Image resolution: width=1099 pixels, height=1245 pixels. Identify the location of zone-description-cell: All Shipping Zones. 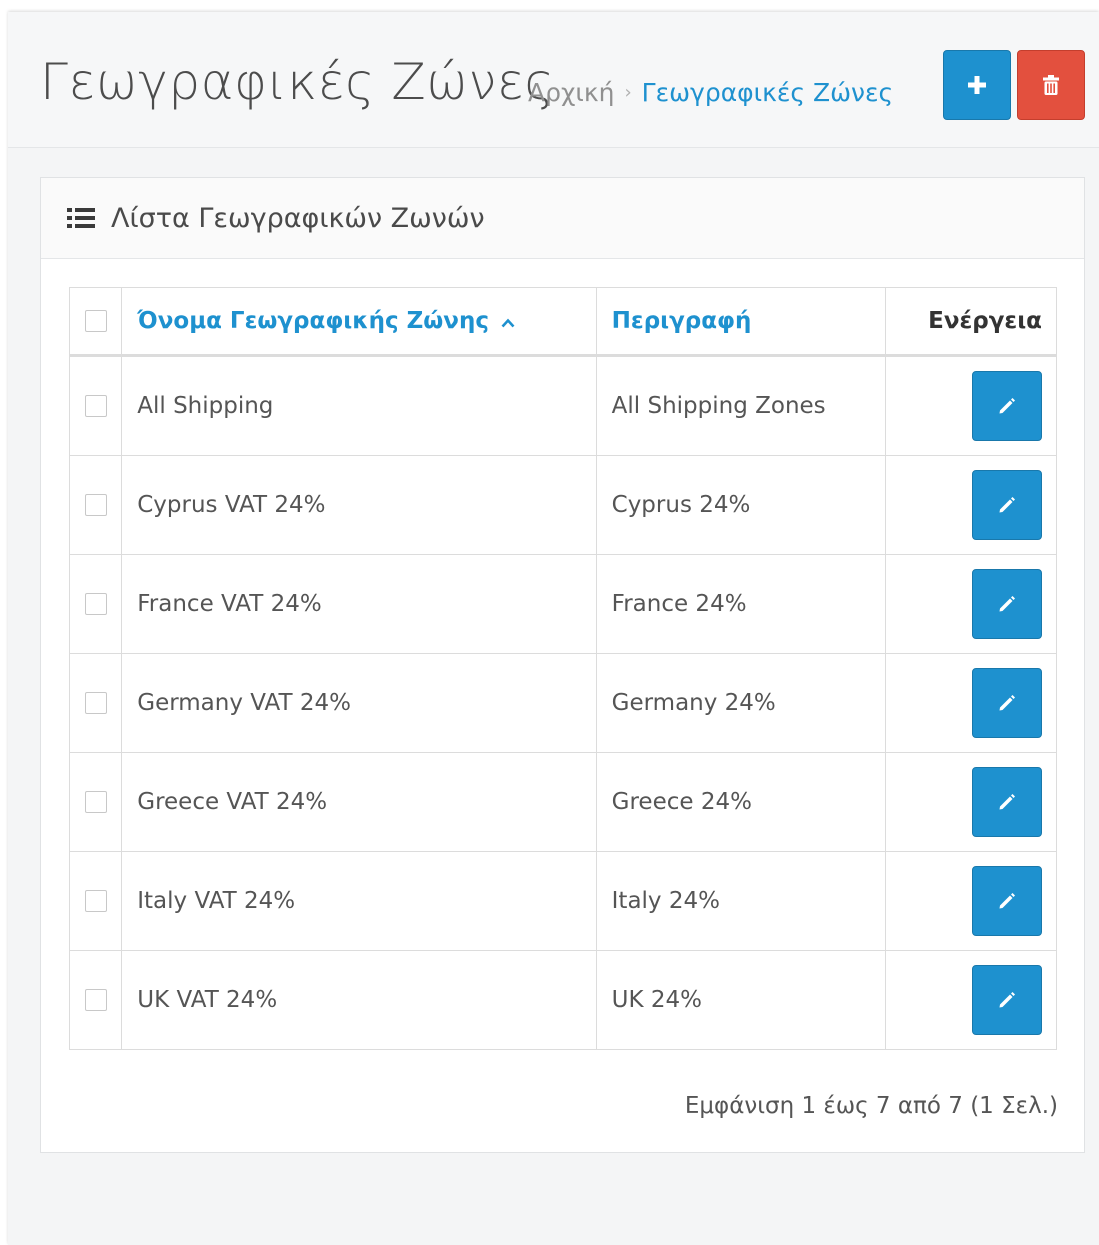
(741, 405).